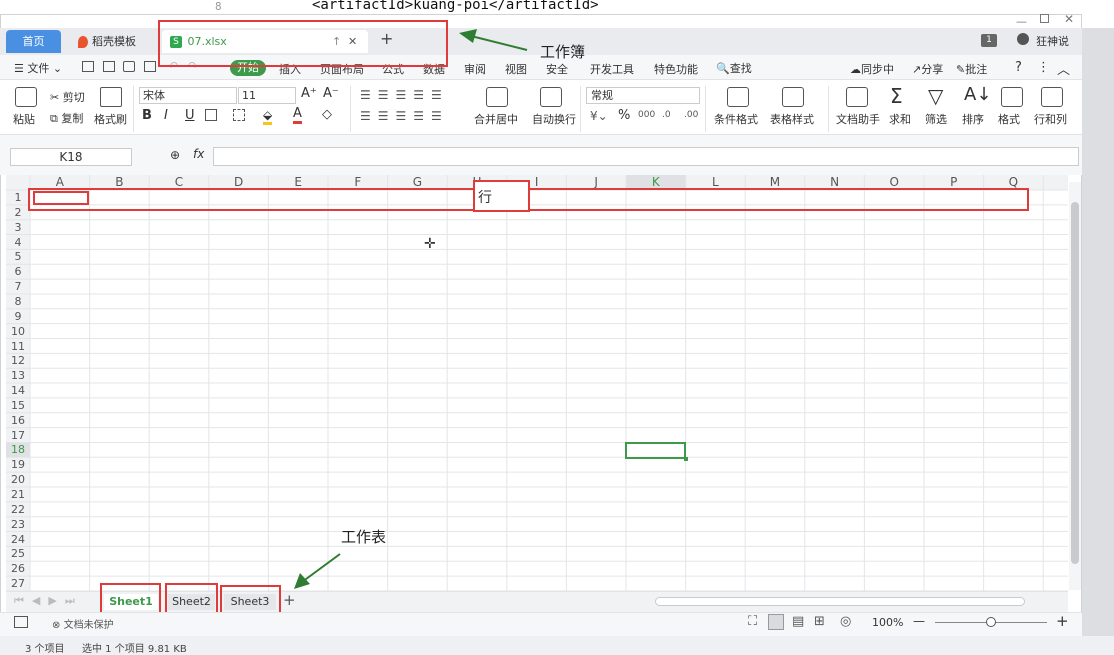 The height and width of the screenshot is (655, 1114). Describe the element at coordinates (1023, 39) in the screenshot. I see `avatar` at that location.